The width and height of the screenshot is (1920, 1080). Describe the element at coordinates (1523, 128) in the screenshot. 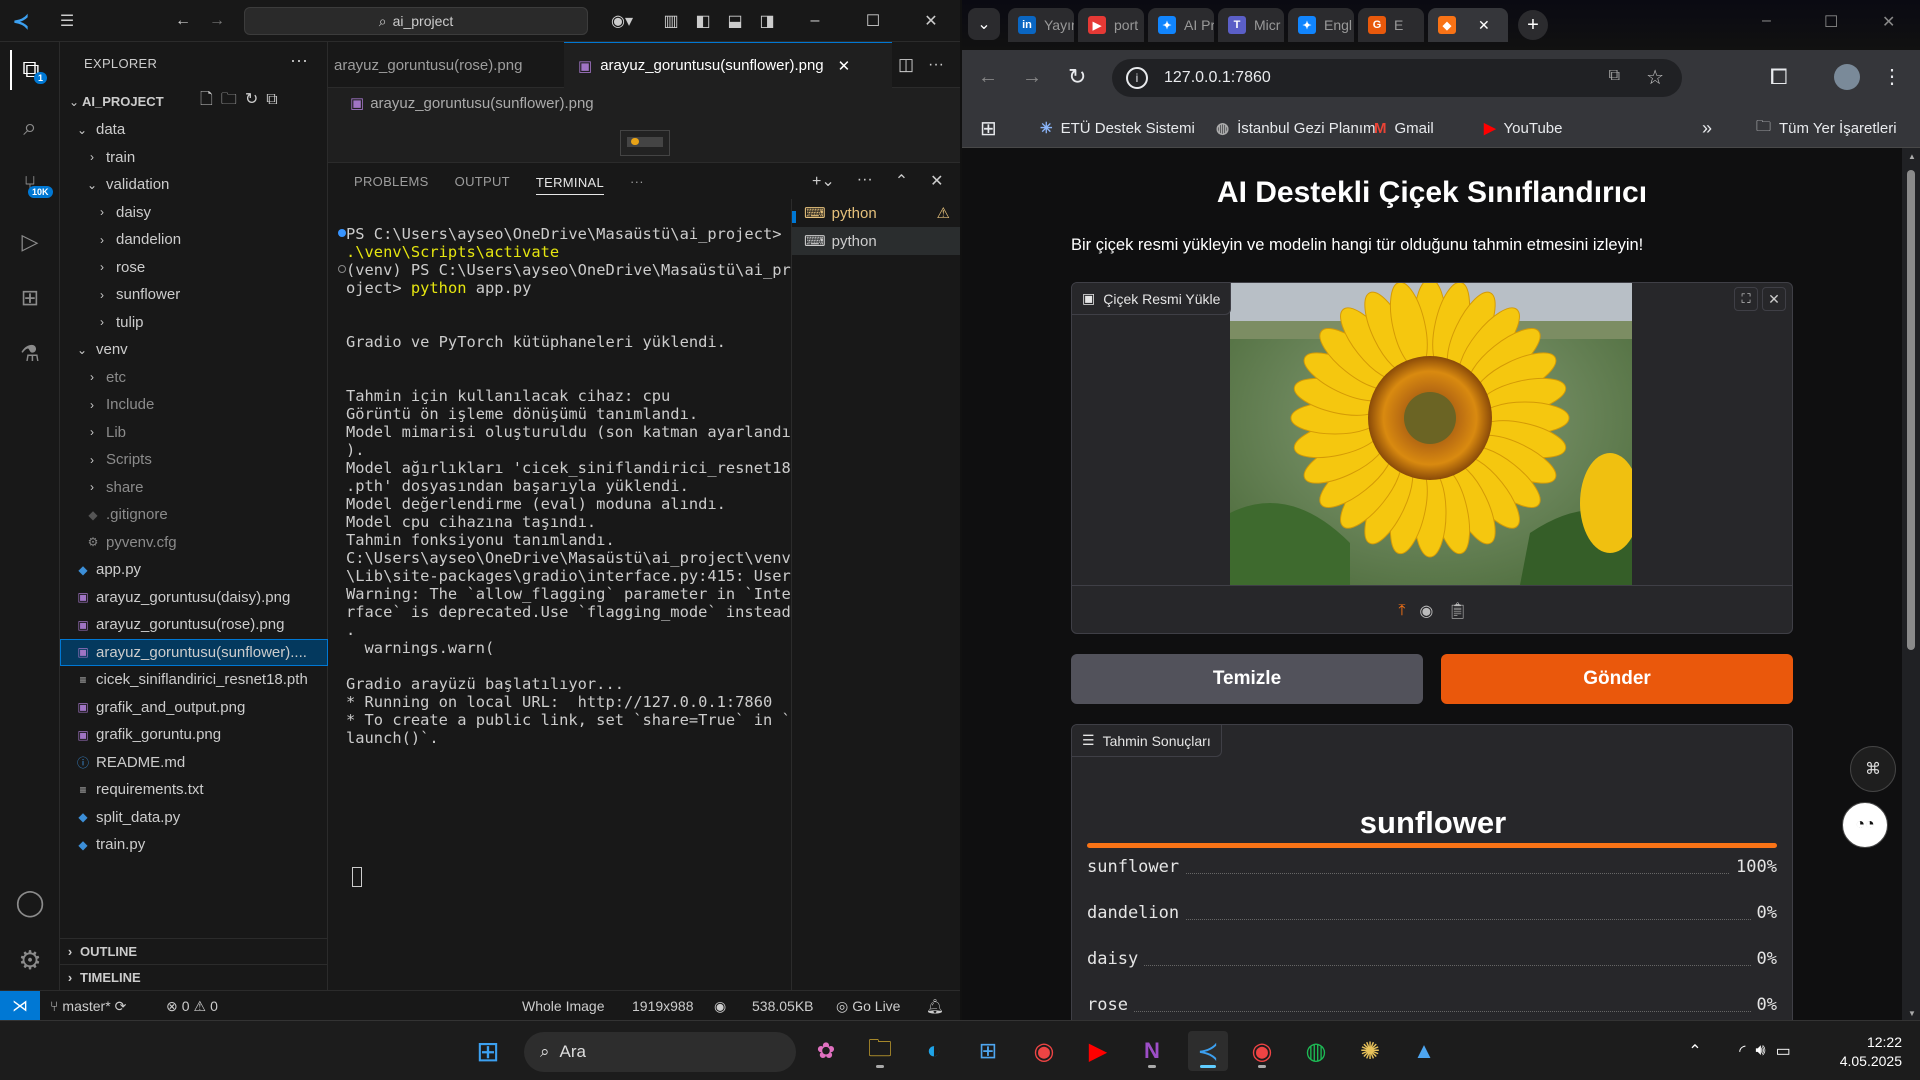

I see `bookmark-item: ▶ YouTube` at that location.